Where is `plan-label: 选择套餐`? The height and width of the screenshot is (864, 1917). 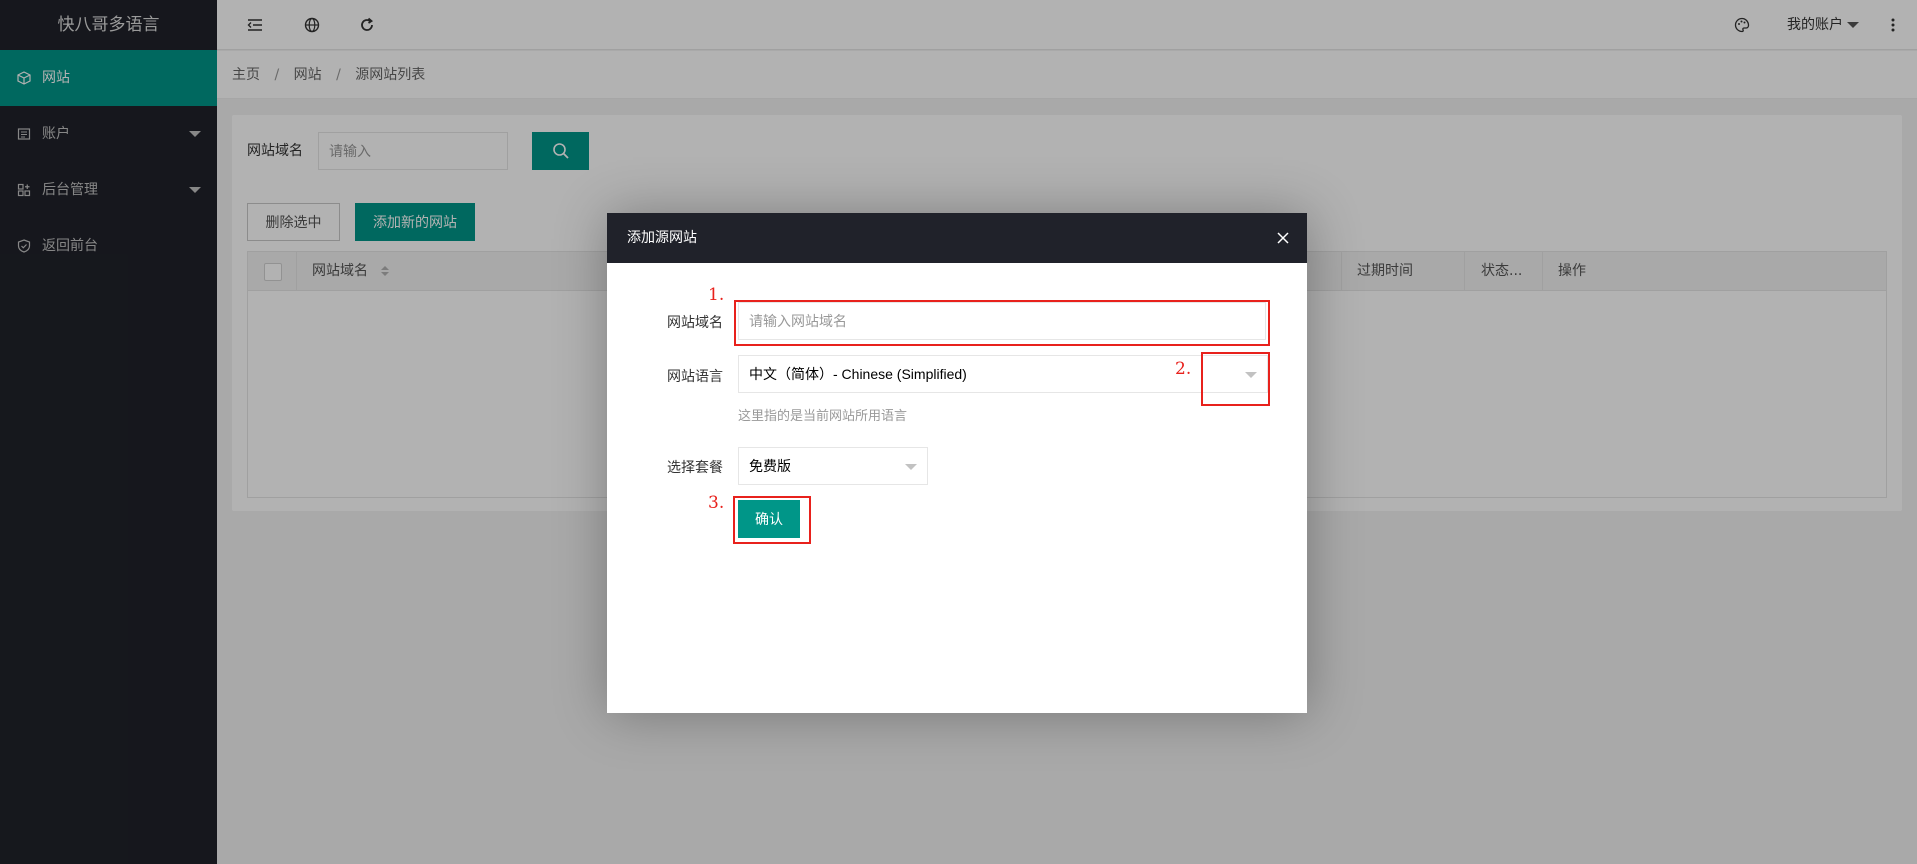
plan-label: 选择套餐 is located at coordinates (695, 468).